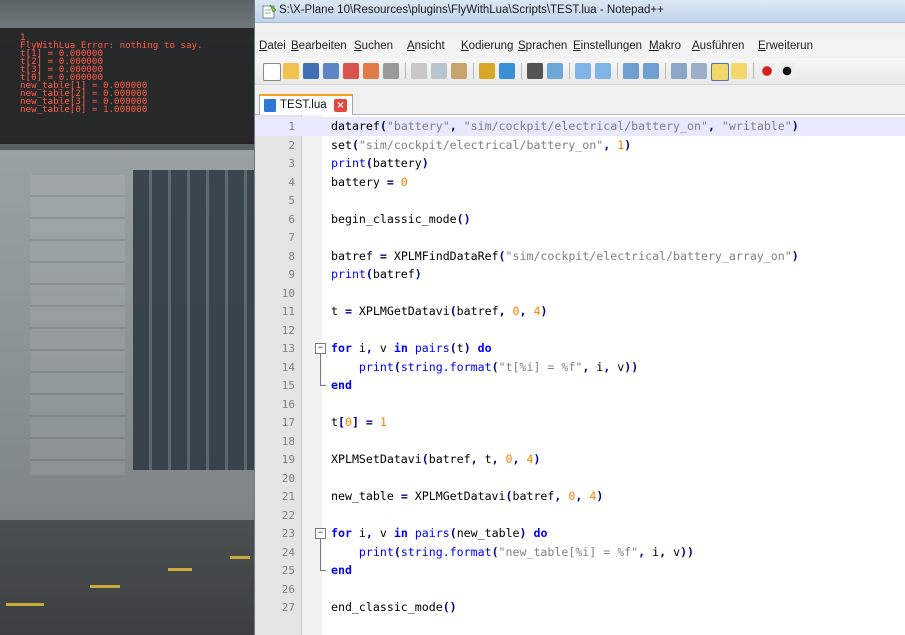 The height and width of the screenshot is (635, 905). What do you see at coordinates (580, 459) in the screenshot?
I see `code-line: 19 XPLMSetDatavi(batref, t, 0, 4)` at bounding box center [580, 459].